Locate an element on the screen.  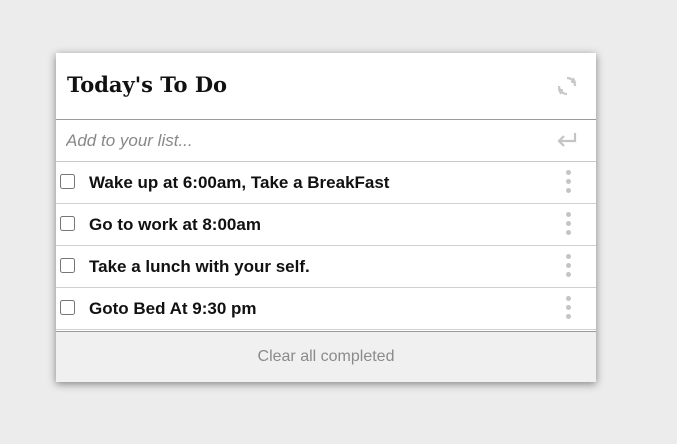
clear-completed-button: Clear all completed is located at coordinates (326, 357).